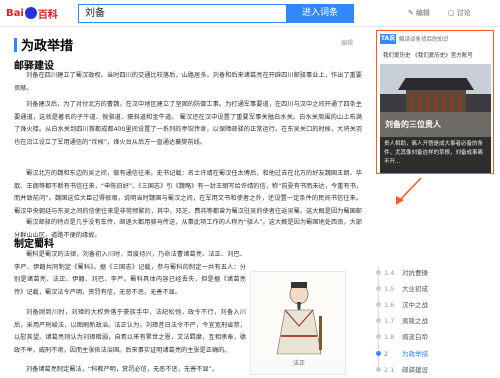 The height and width of the screenshot is (378, 500). I want to click on account-name: 我们爱历史 《我们爱历史》官方账号, so click(428, 55).